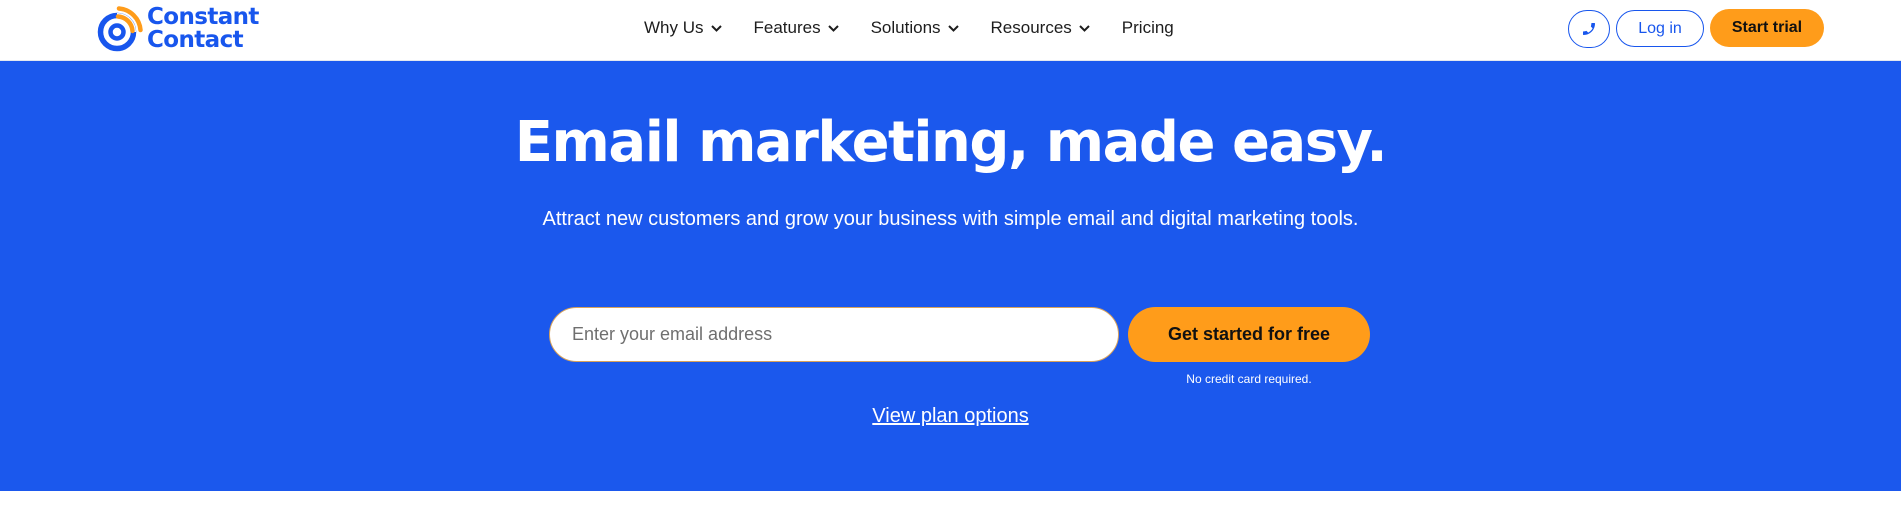 The width and height of the screenshot is (1901, 532). What do you see at coordinates (951, 142) in the screenshot?
I see `hero-title: Email marketing, made easy.` at bounding box center [951, 142].